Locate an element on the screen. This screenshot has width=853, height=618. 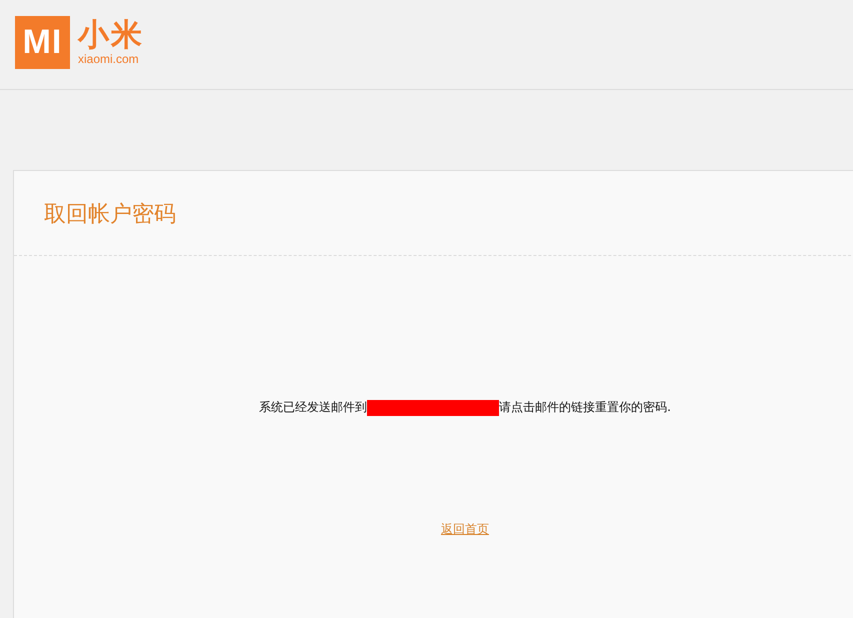
message-text: 系统已经发送邮件到 is located at coordinates (313, 407).